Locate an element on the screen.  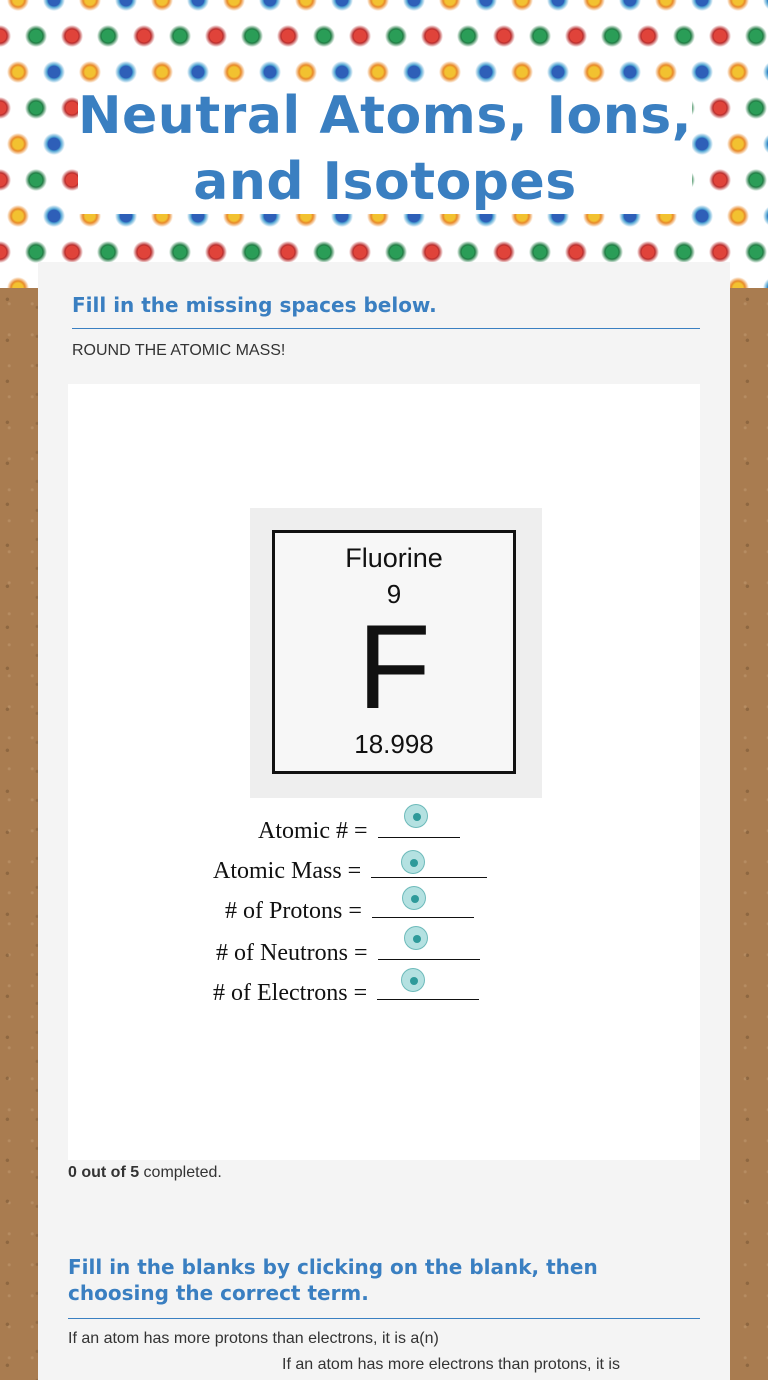
question-row-atomic-number: Atomic # = is located at coordinates (359, 826).